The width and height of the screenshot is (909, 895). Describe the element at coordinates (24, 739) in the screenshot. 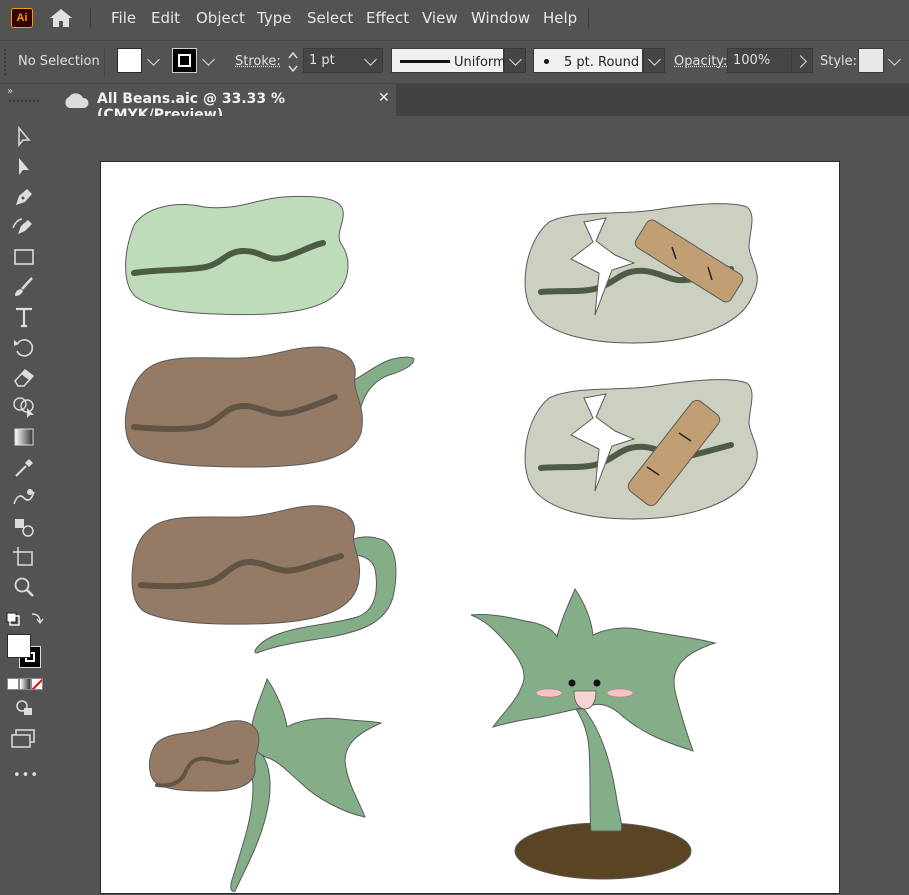

I see `screen-mode-icon` at that location.